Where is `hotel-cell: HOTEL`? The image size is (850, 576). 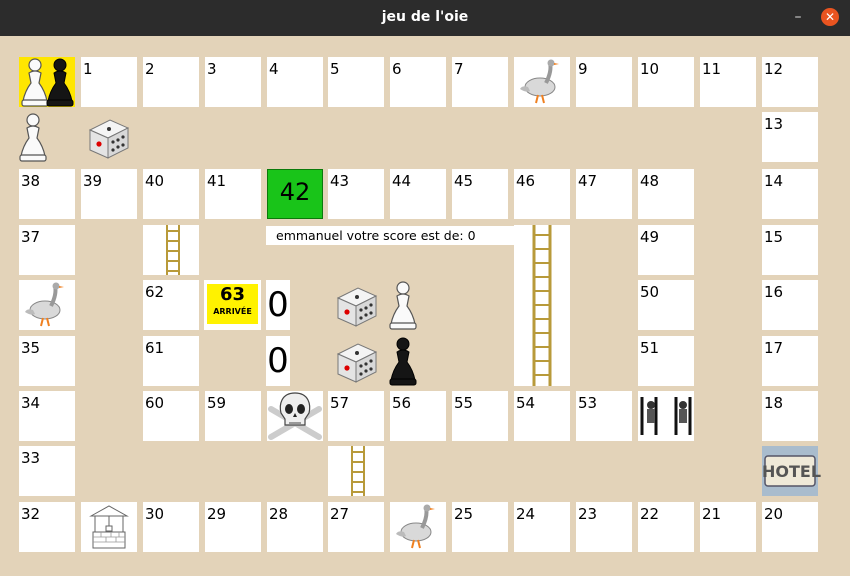
hotel-cell: HOTEL is located at coordinates (792, 471).